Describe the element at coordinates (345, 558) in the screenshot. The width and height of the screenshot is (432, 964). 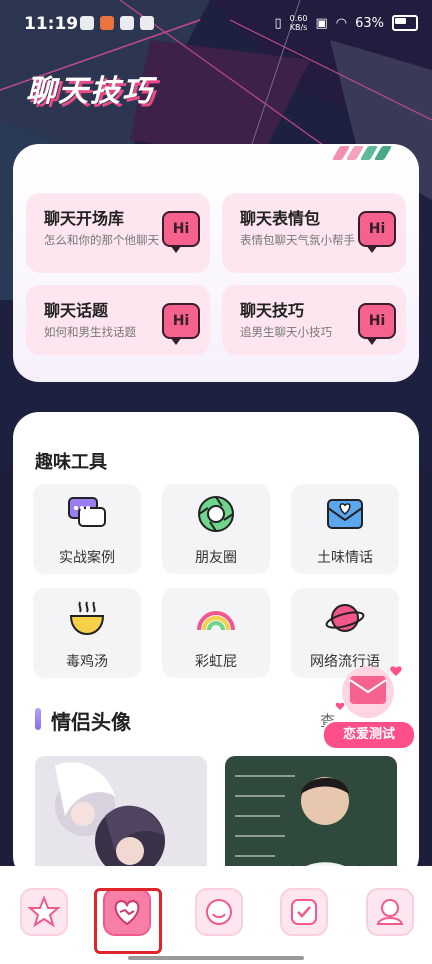
I see `tool-label: 土味情话` at that location.